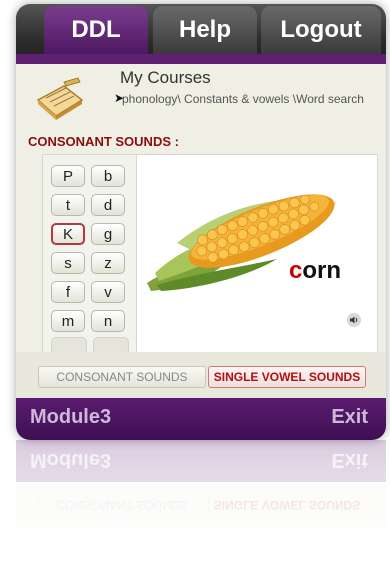 The height and width of the screenshot is (567, 390). Describe the element at coordinates (103, 141) in the screenshot. I see `section-title: CONSONANT SOUNDS :` at that location.